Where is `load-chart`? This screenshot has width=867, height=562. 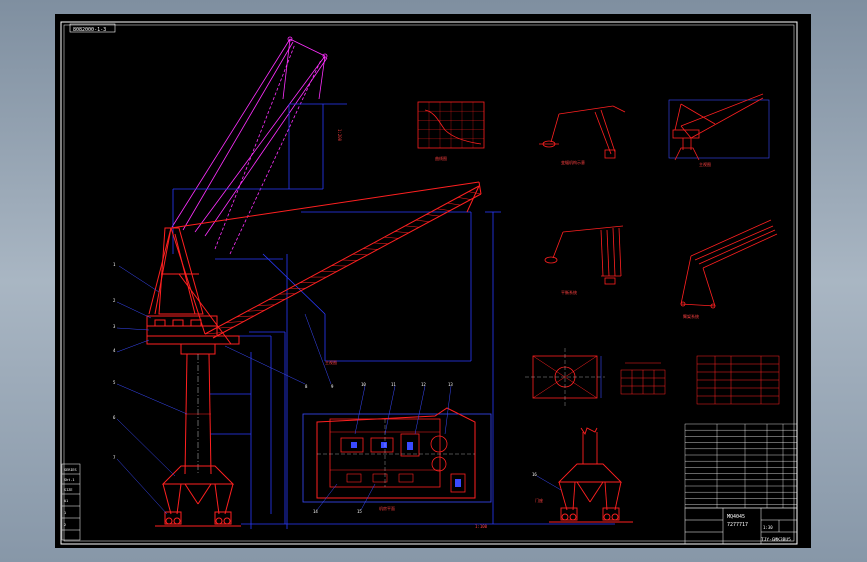 load-chart is located at coordinates (451, 125).